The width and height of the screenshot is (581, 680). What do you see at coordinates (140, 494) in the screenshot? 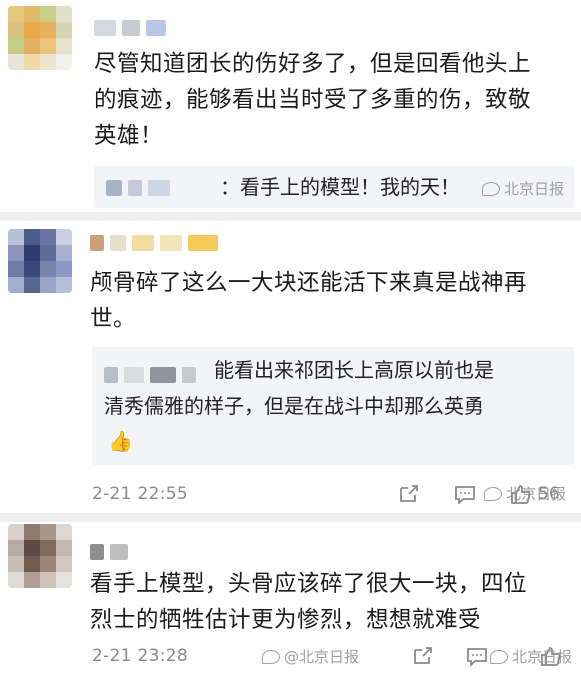
I see `timestamp: 2-21 22:55` at bounding box center [140, 494].